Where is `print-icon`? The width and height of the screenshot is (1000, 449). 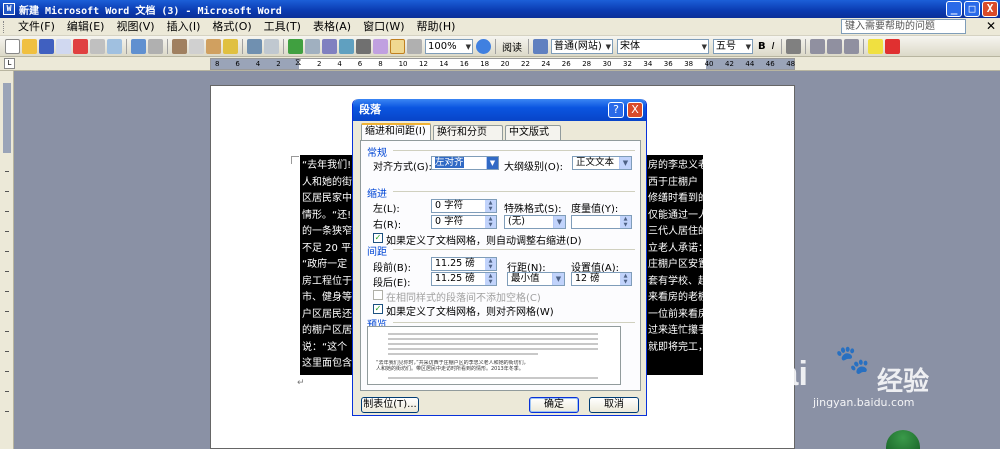
print-icon is located at coordinates (97, 46).